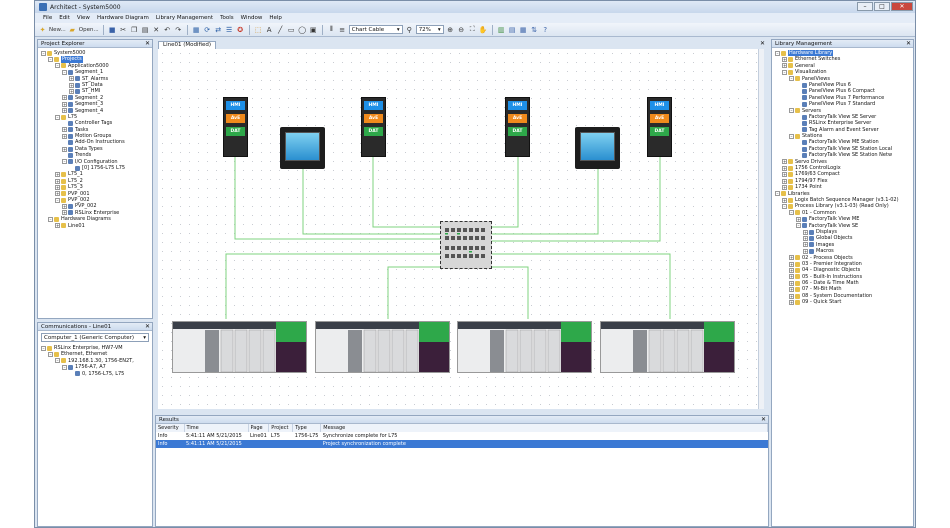  I want to click on network-icon: ▦, so click(196, 30).